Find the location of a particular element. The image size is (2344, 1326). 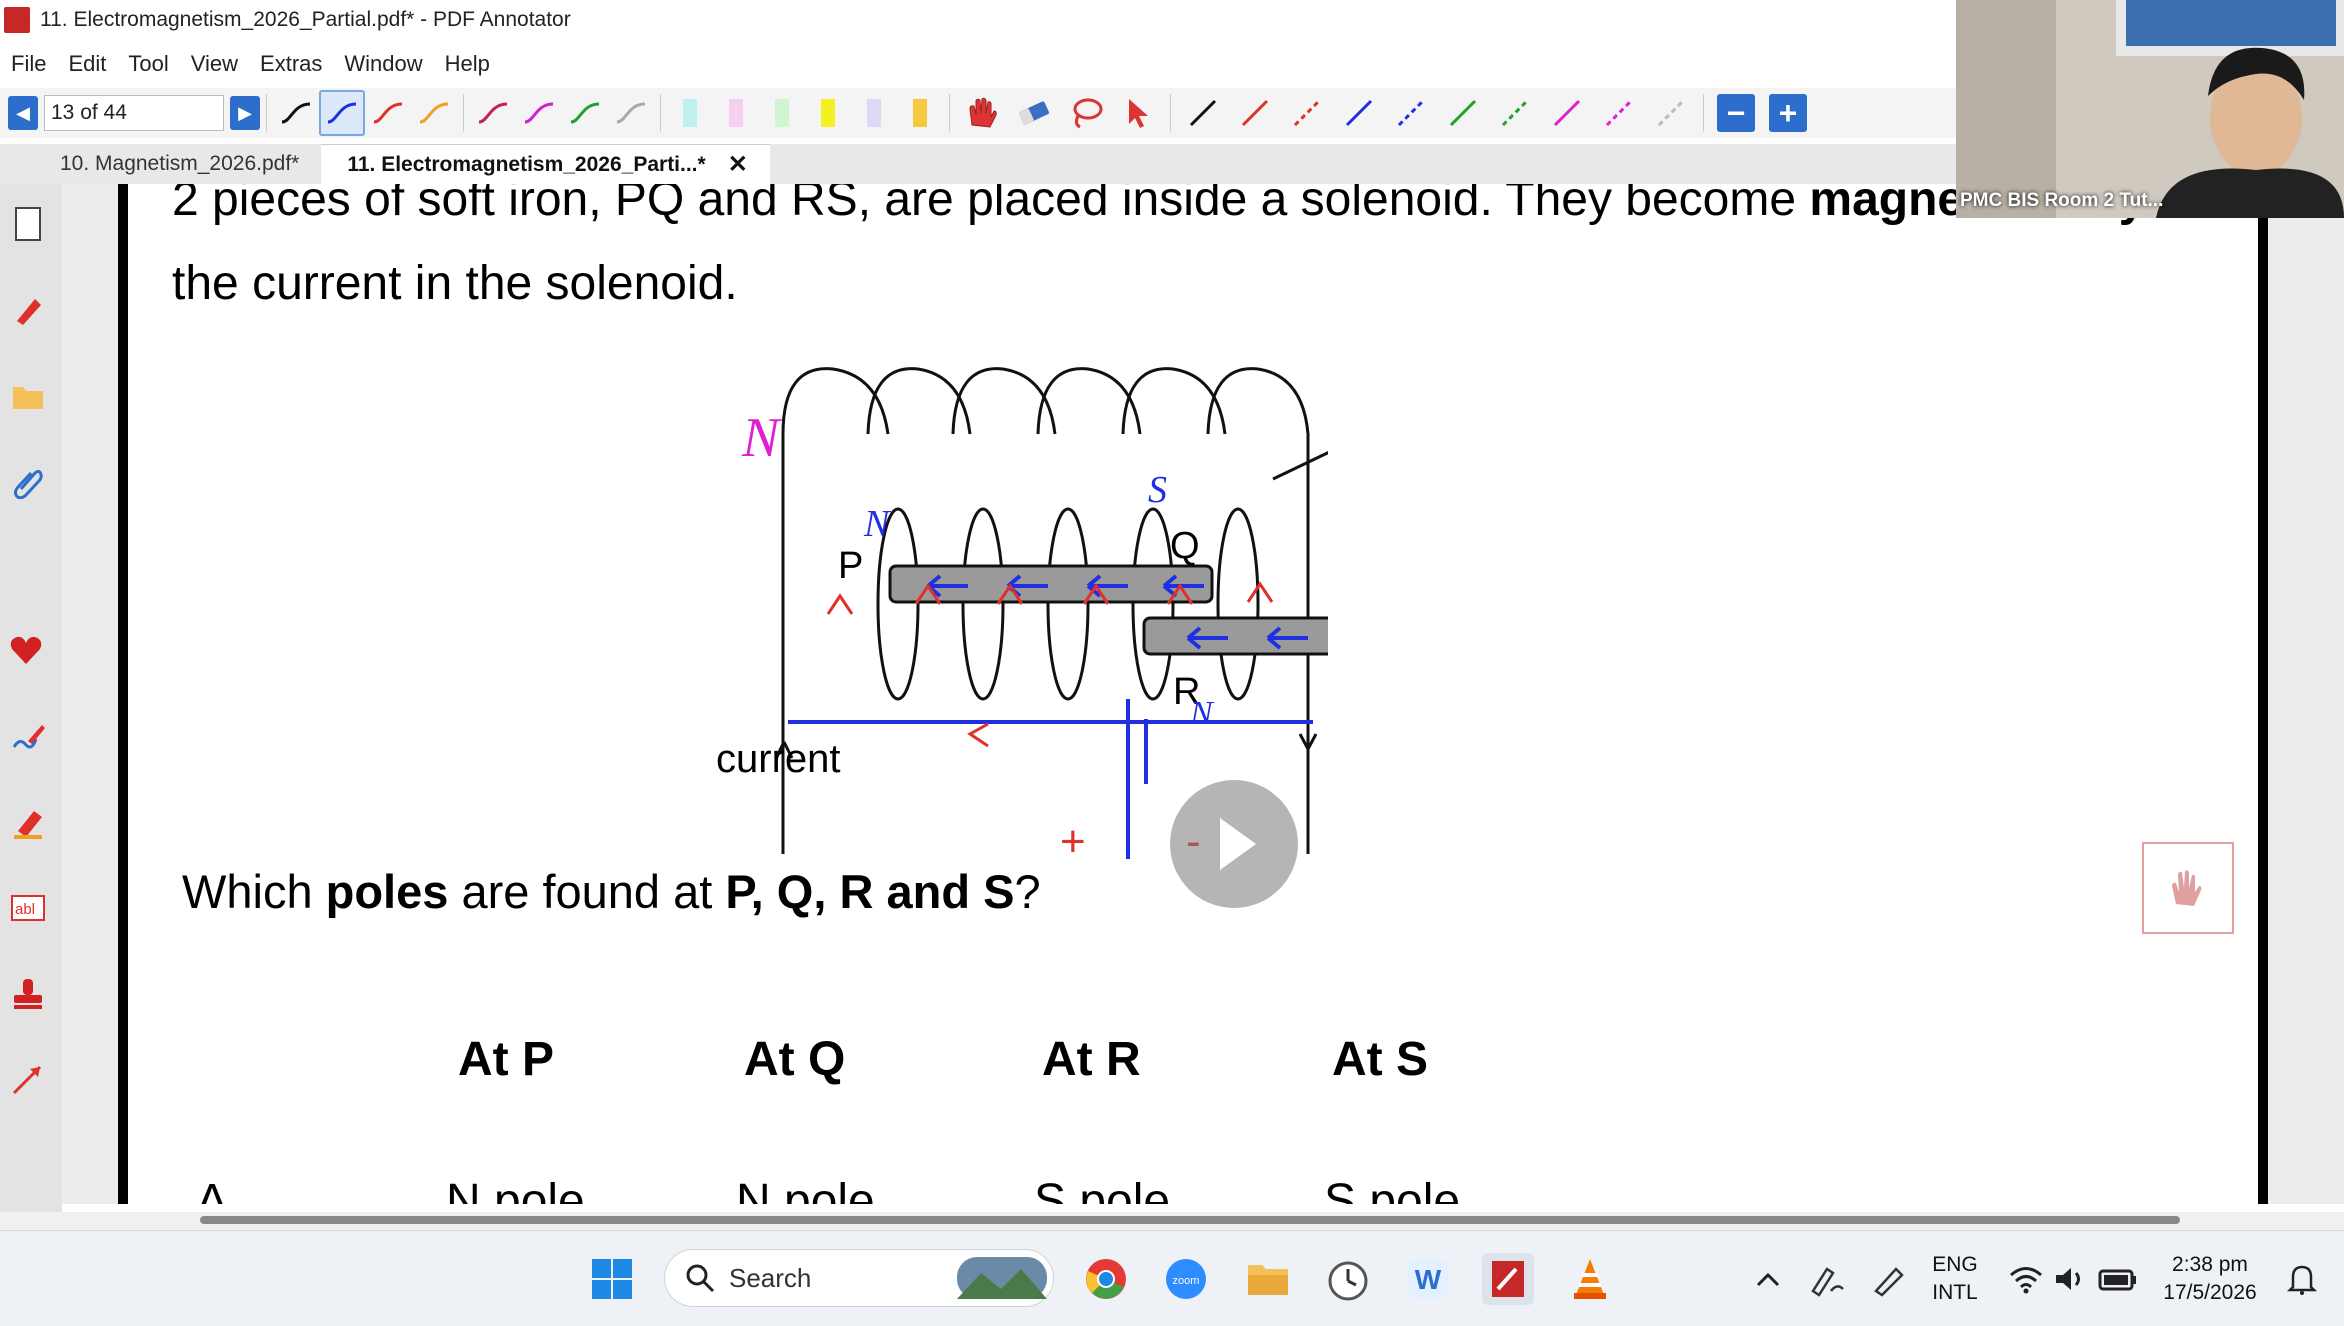

pen-black-icon is located at coordinates (296, 113).